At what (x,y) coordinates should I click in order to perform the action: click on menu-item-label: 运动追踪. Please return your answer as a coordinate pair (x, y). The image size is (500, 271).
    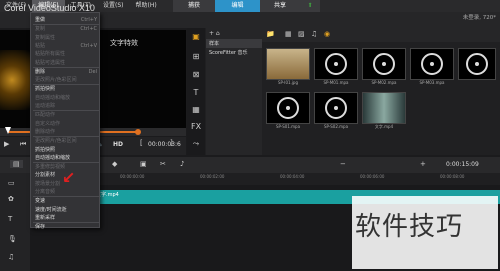
    Looking at the image, I should click on (45, 106).